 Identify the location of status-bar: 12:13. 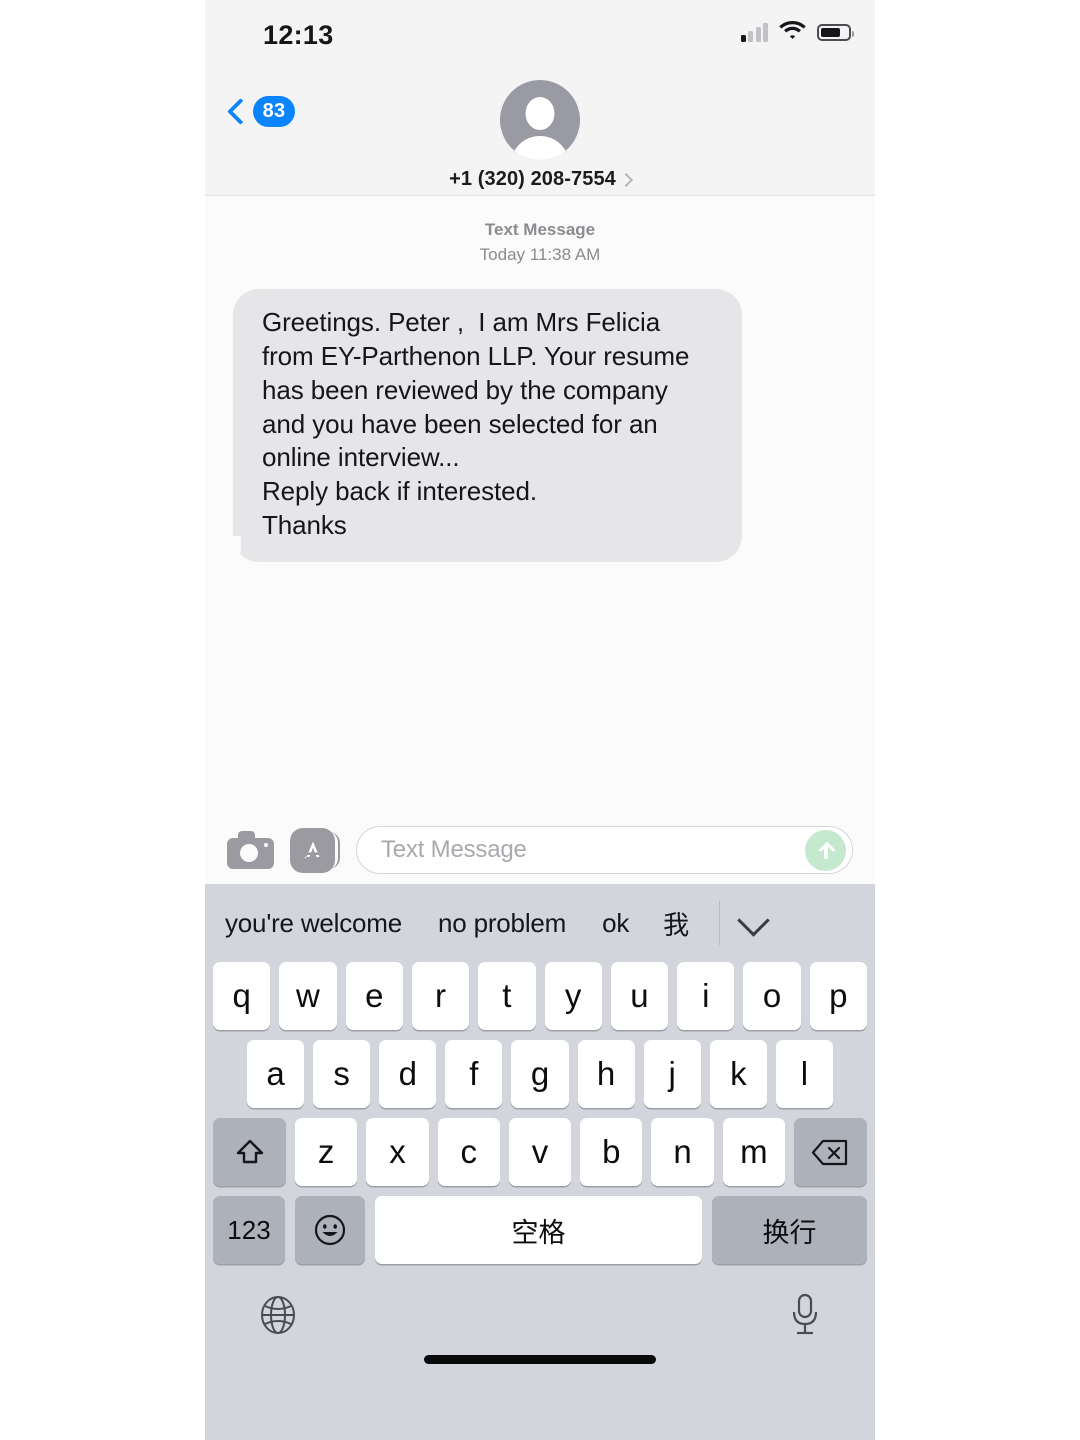
(540, 31).